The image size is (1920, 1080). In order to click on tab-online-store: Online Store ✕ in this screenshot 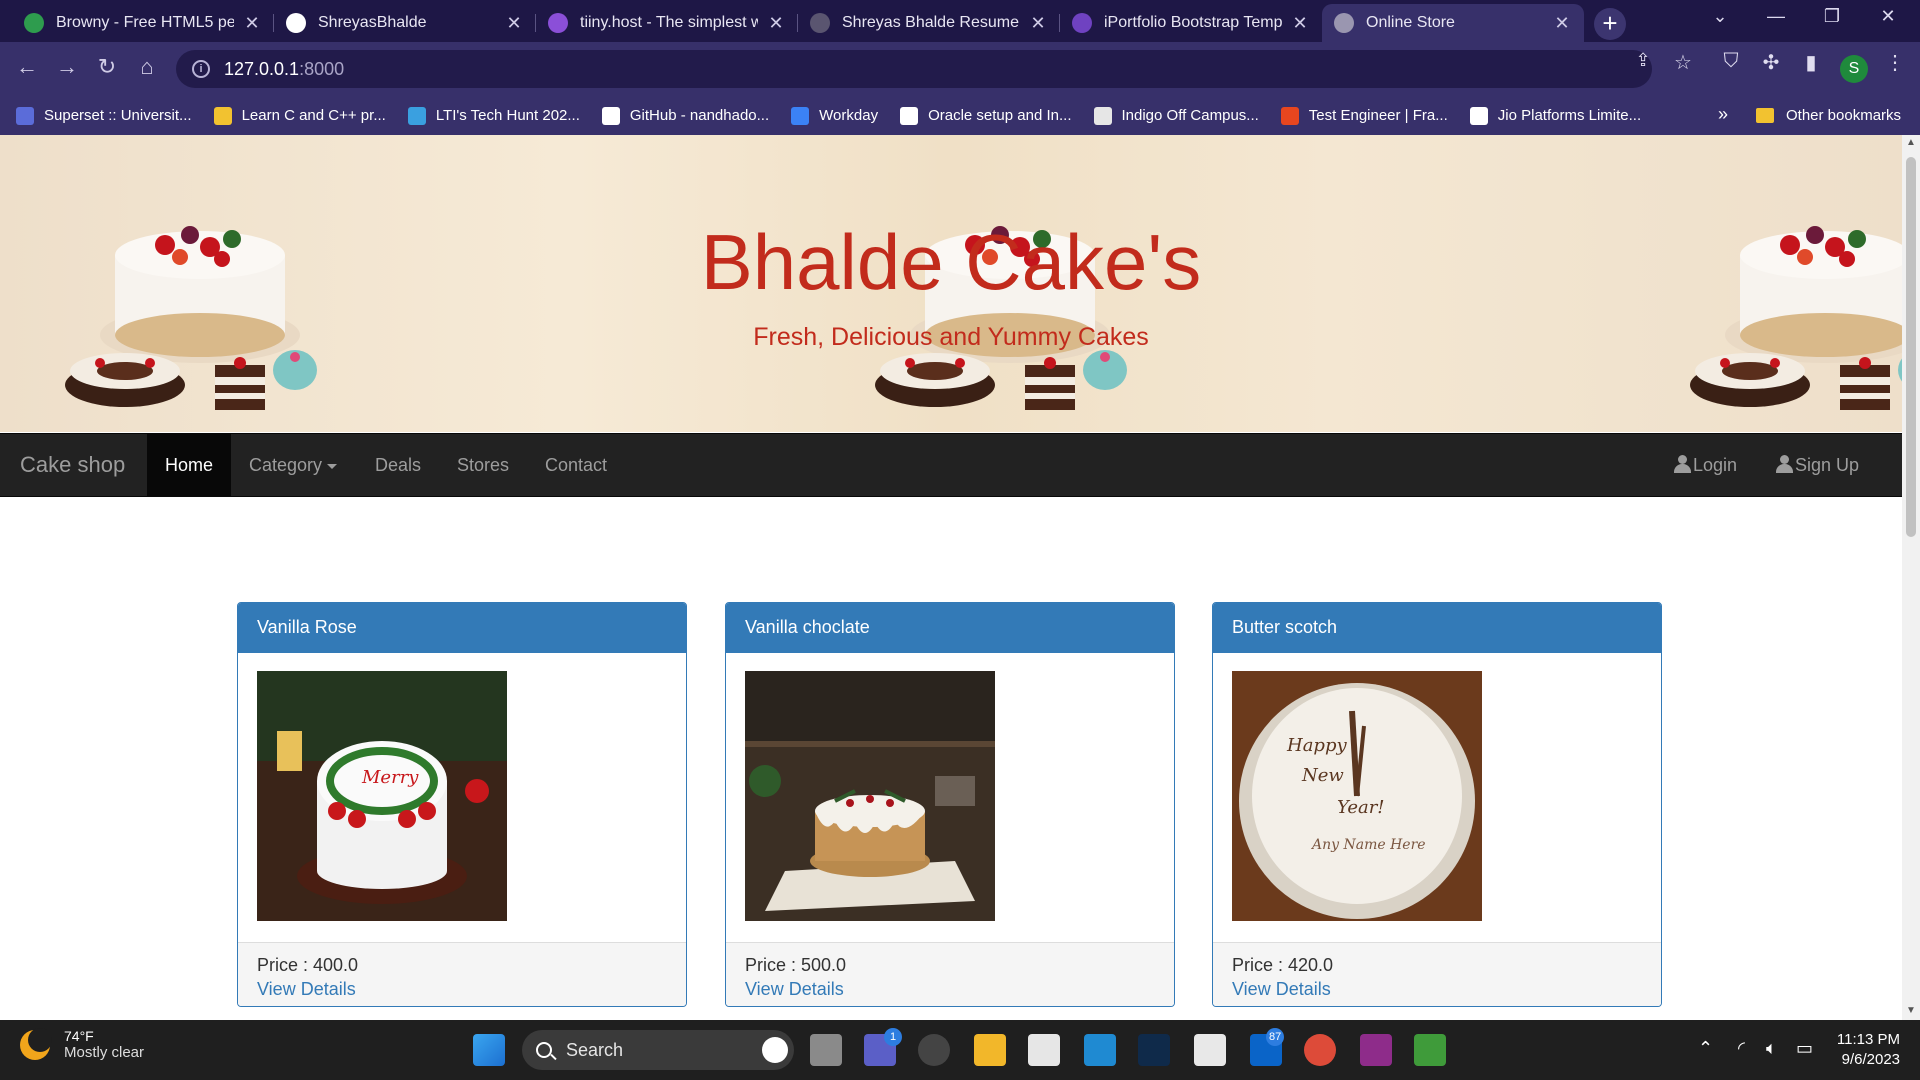, I will do `click(1453, 23)`.